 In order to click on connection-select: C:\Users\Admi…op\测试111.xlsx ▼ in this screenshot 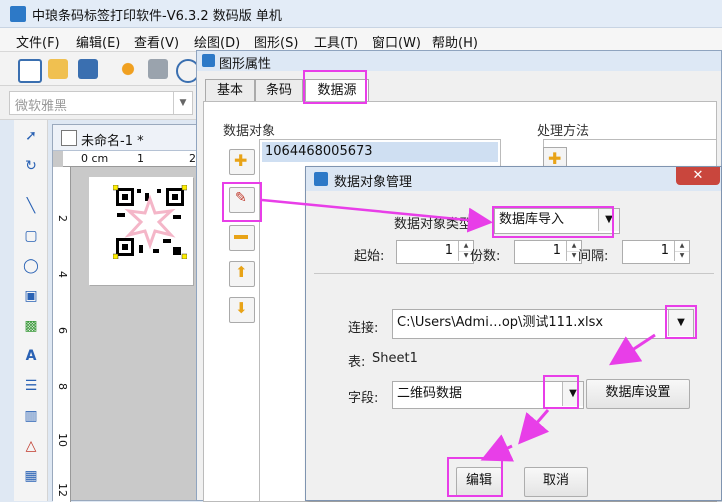, I will do `click(543, 324)`.